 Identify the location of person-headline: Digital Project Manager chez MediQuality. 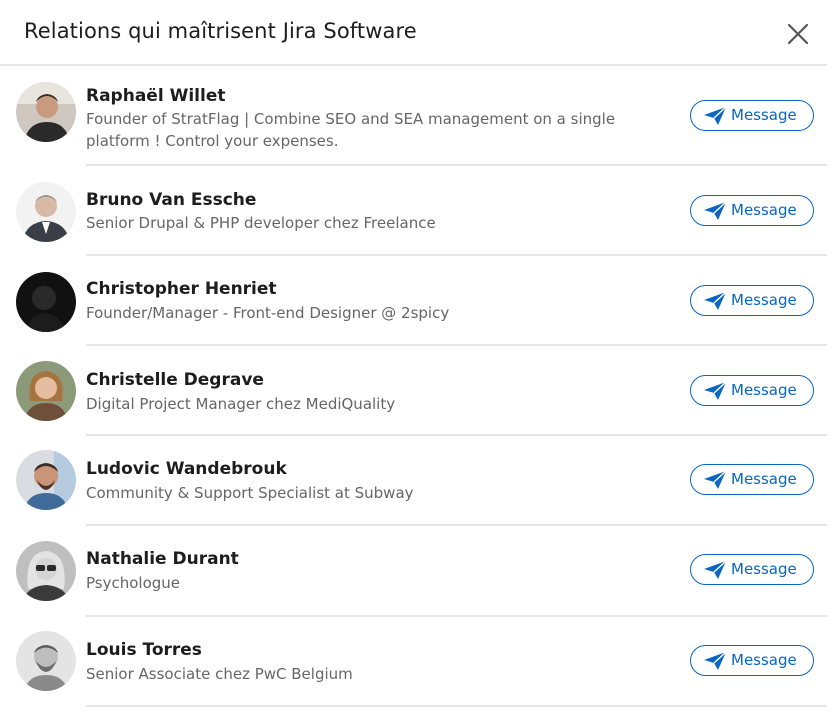
(241, 404).